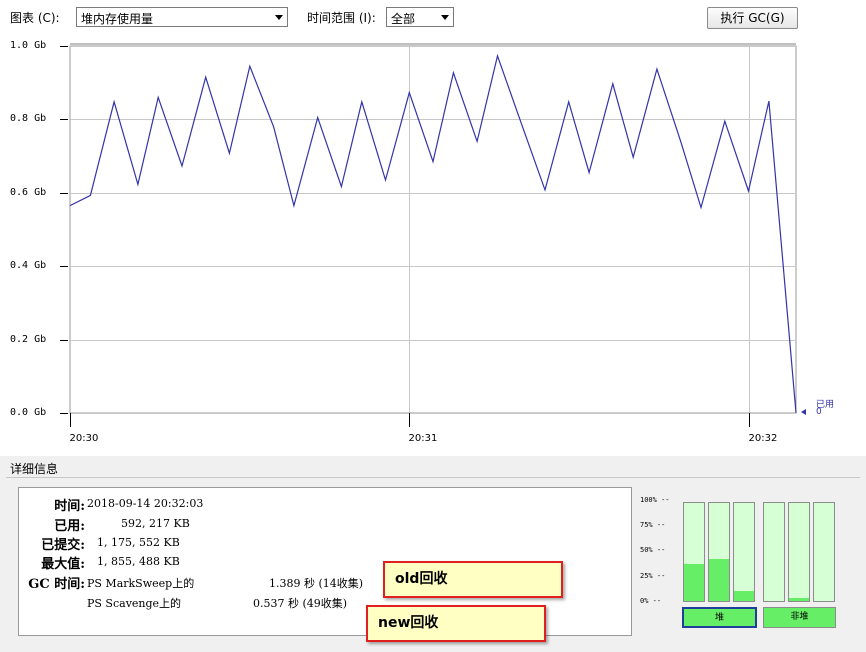 The image size is (866, 652). I want to click on y-tick-label: 0.6 Gb, so click(28, 192).